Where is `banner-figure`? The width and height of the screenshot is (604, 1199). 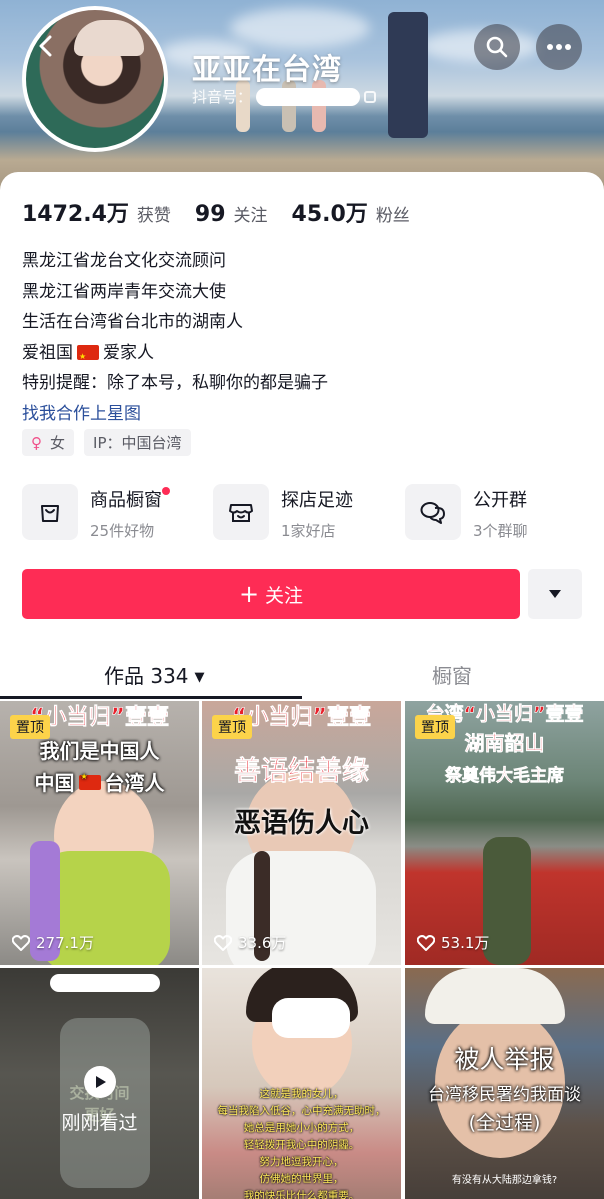
banner-figure is located at coordinates (408, 75).